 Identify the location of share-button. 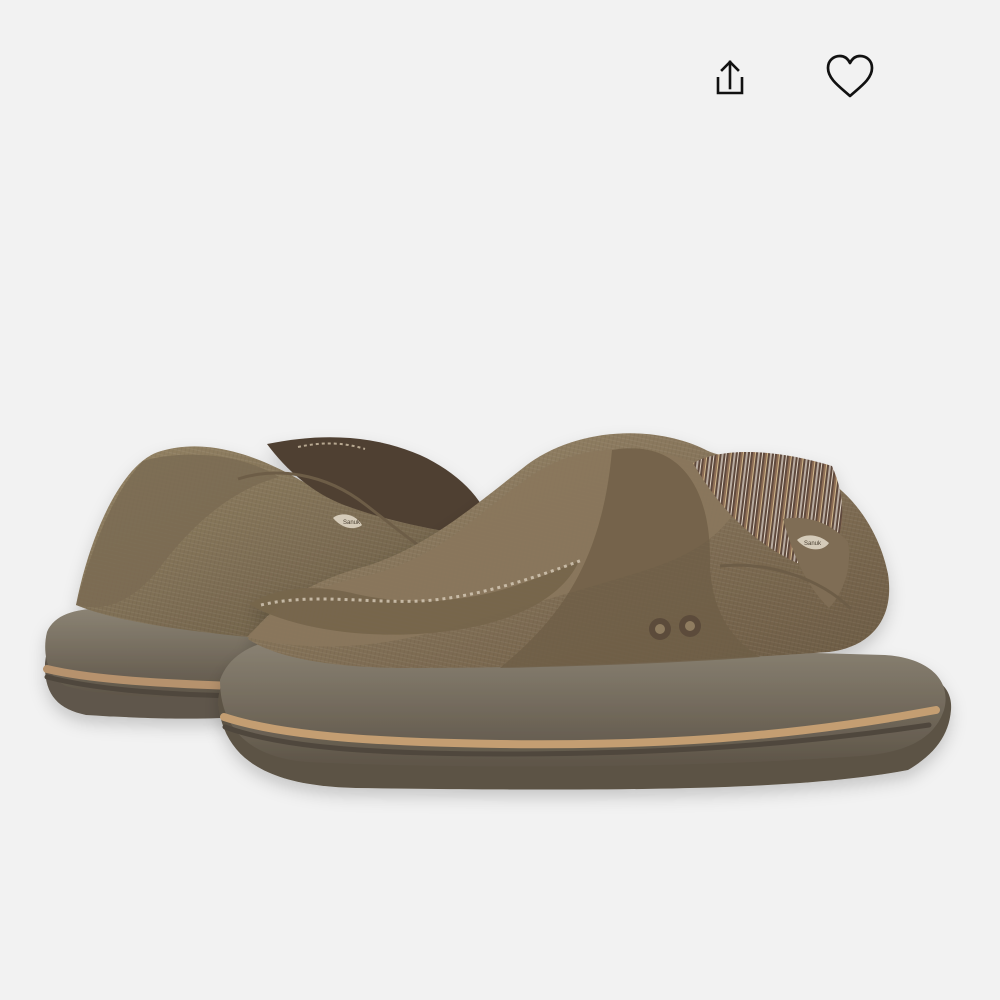
(730, 78).